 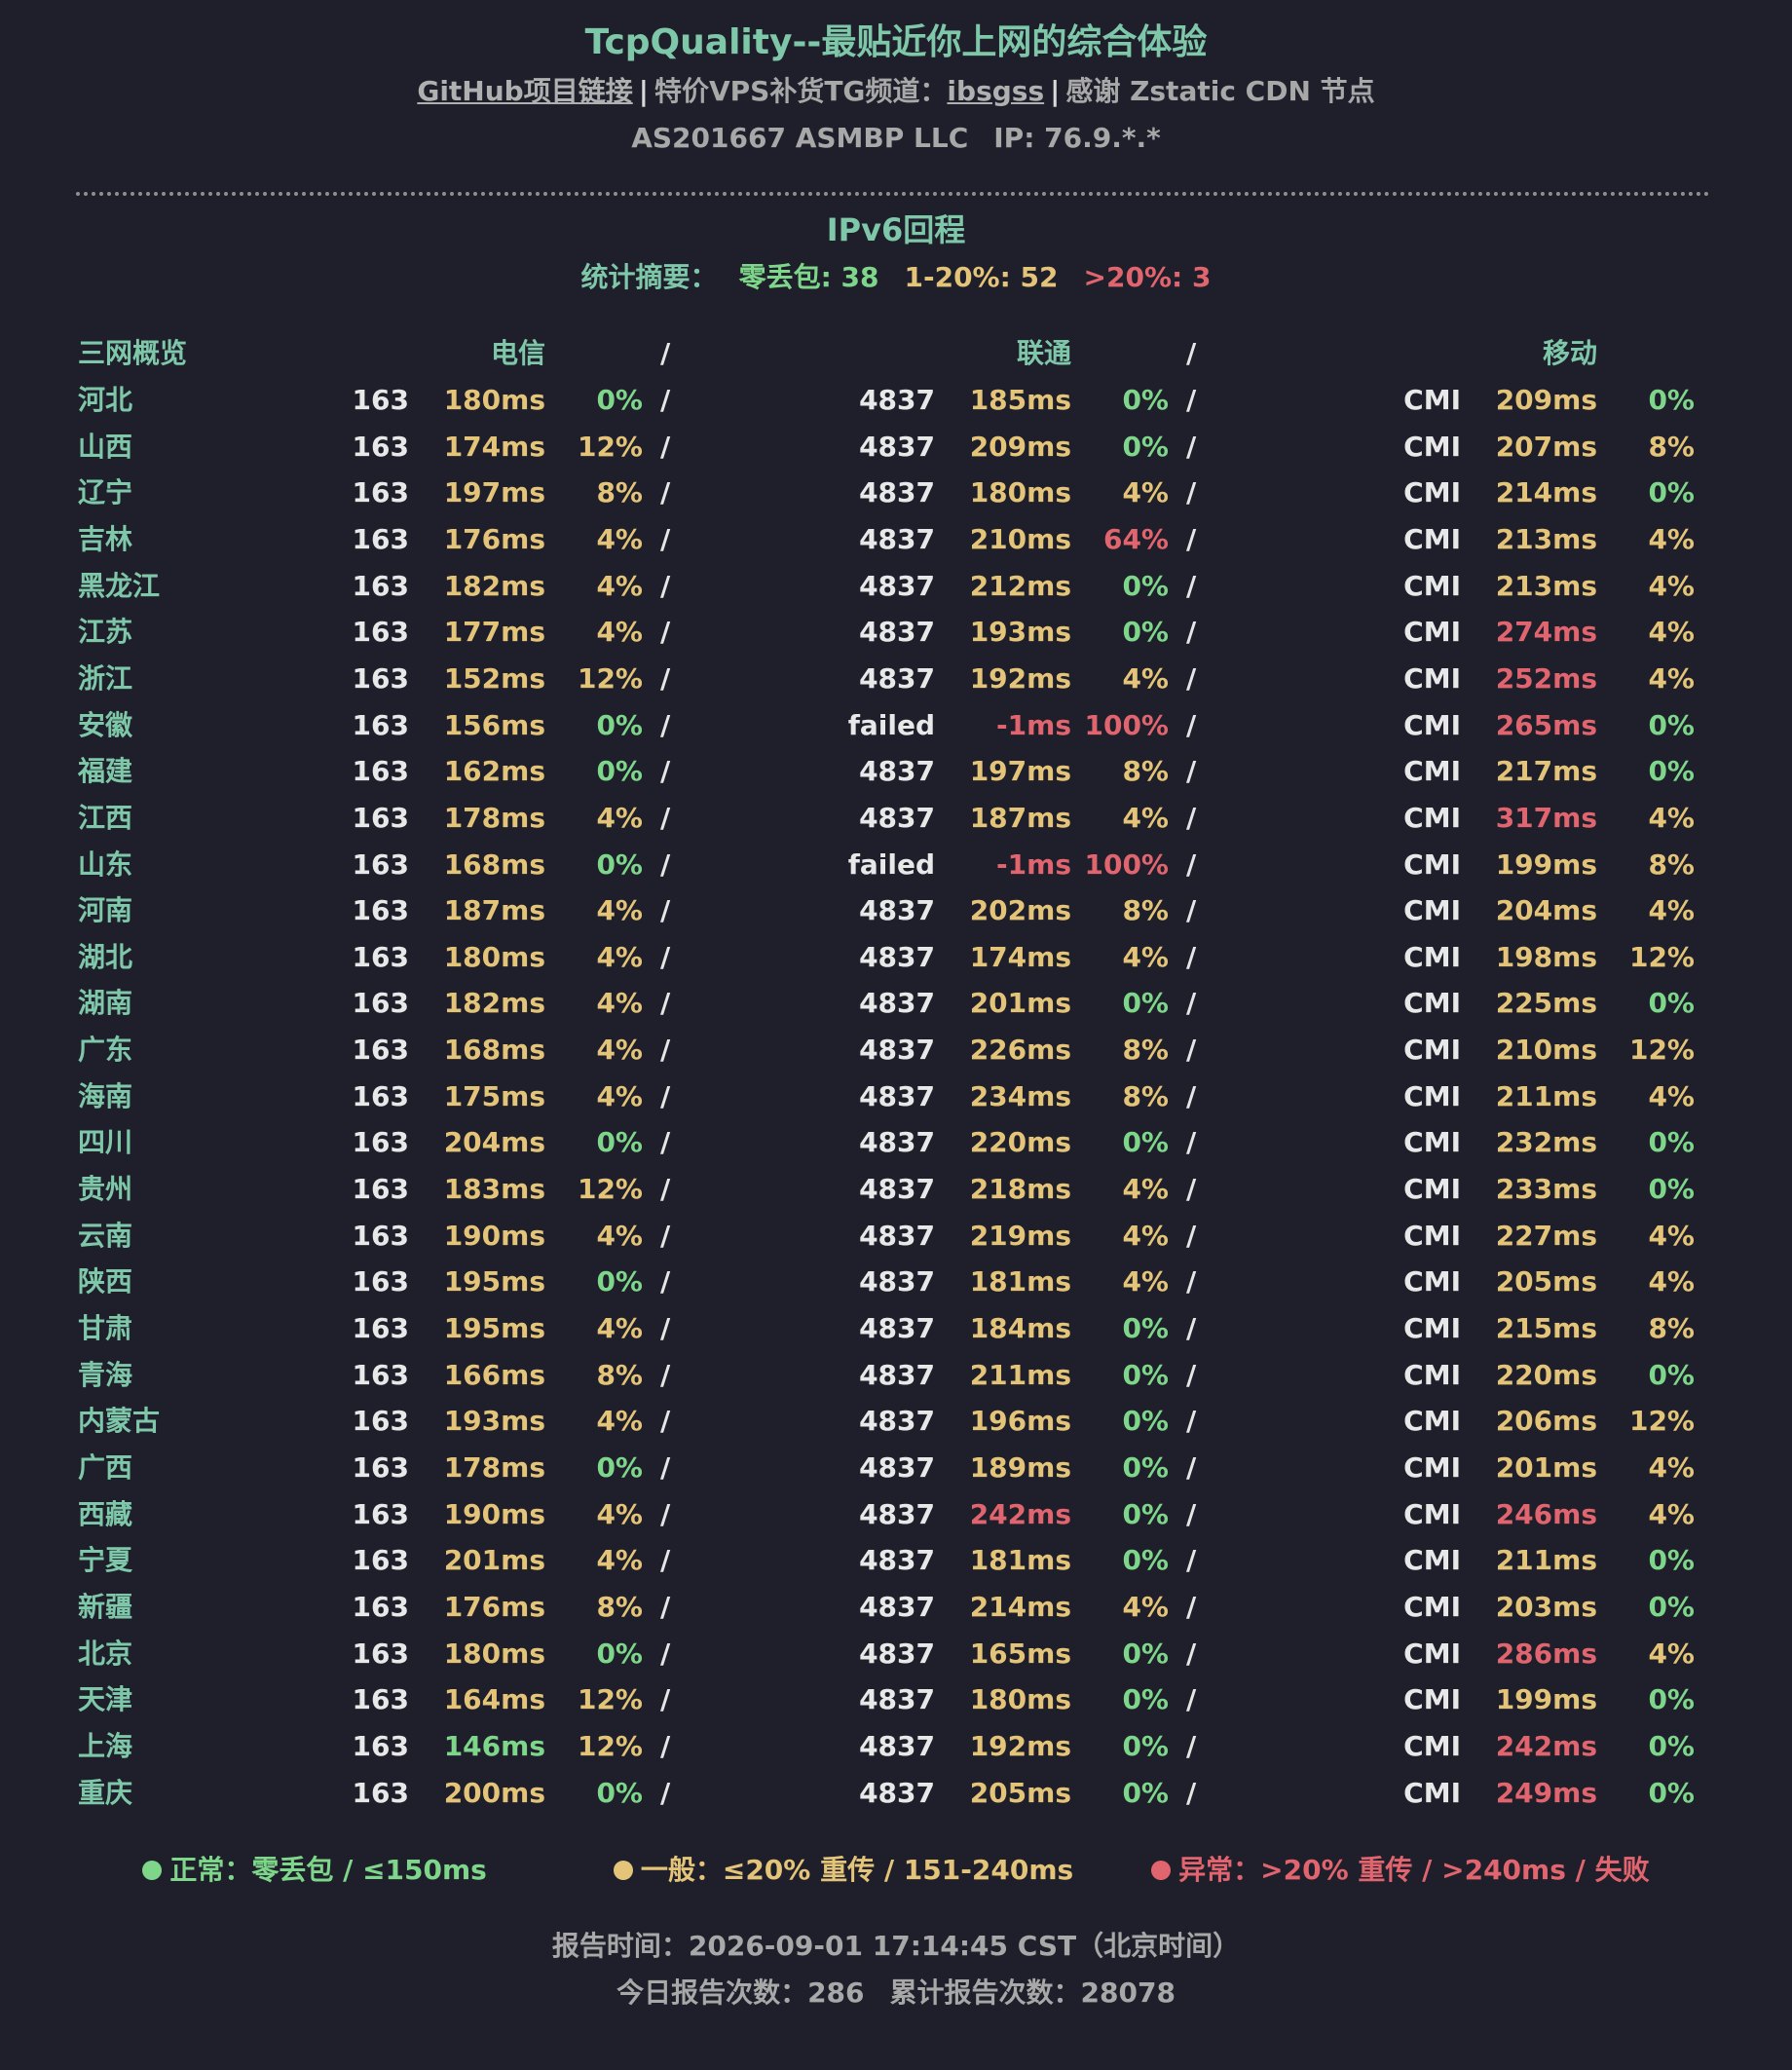 I want to click on telecom-loss: 8%, so click(x=619, y=492).